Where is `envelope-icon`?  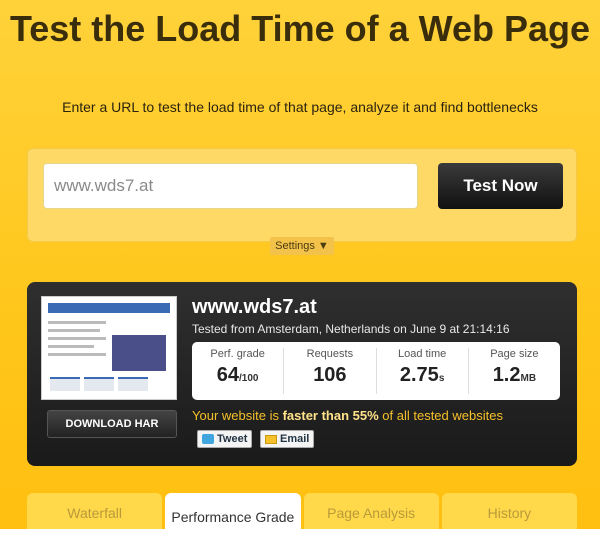
envelope-icon is located at coordinates (271, 439).